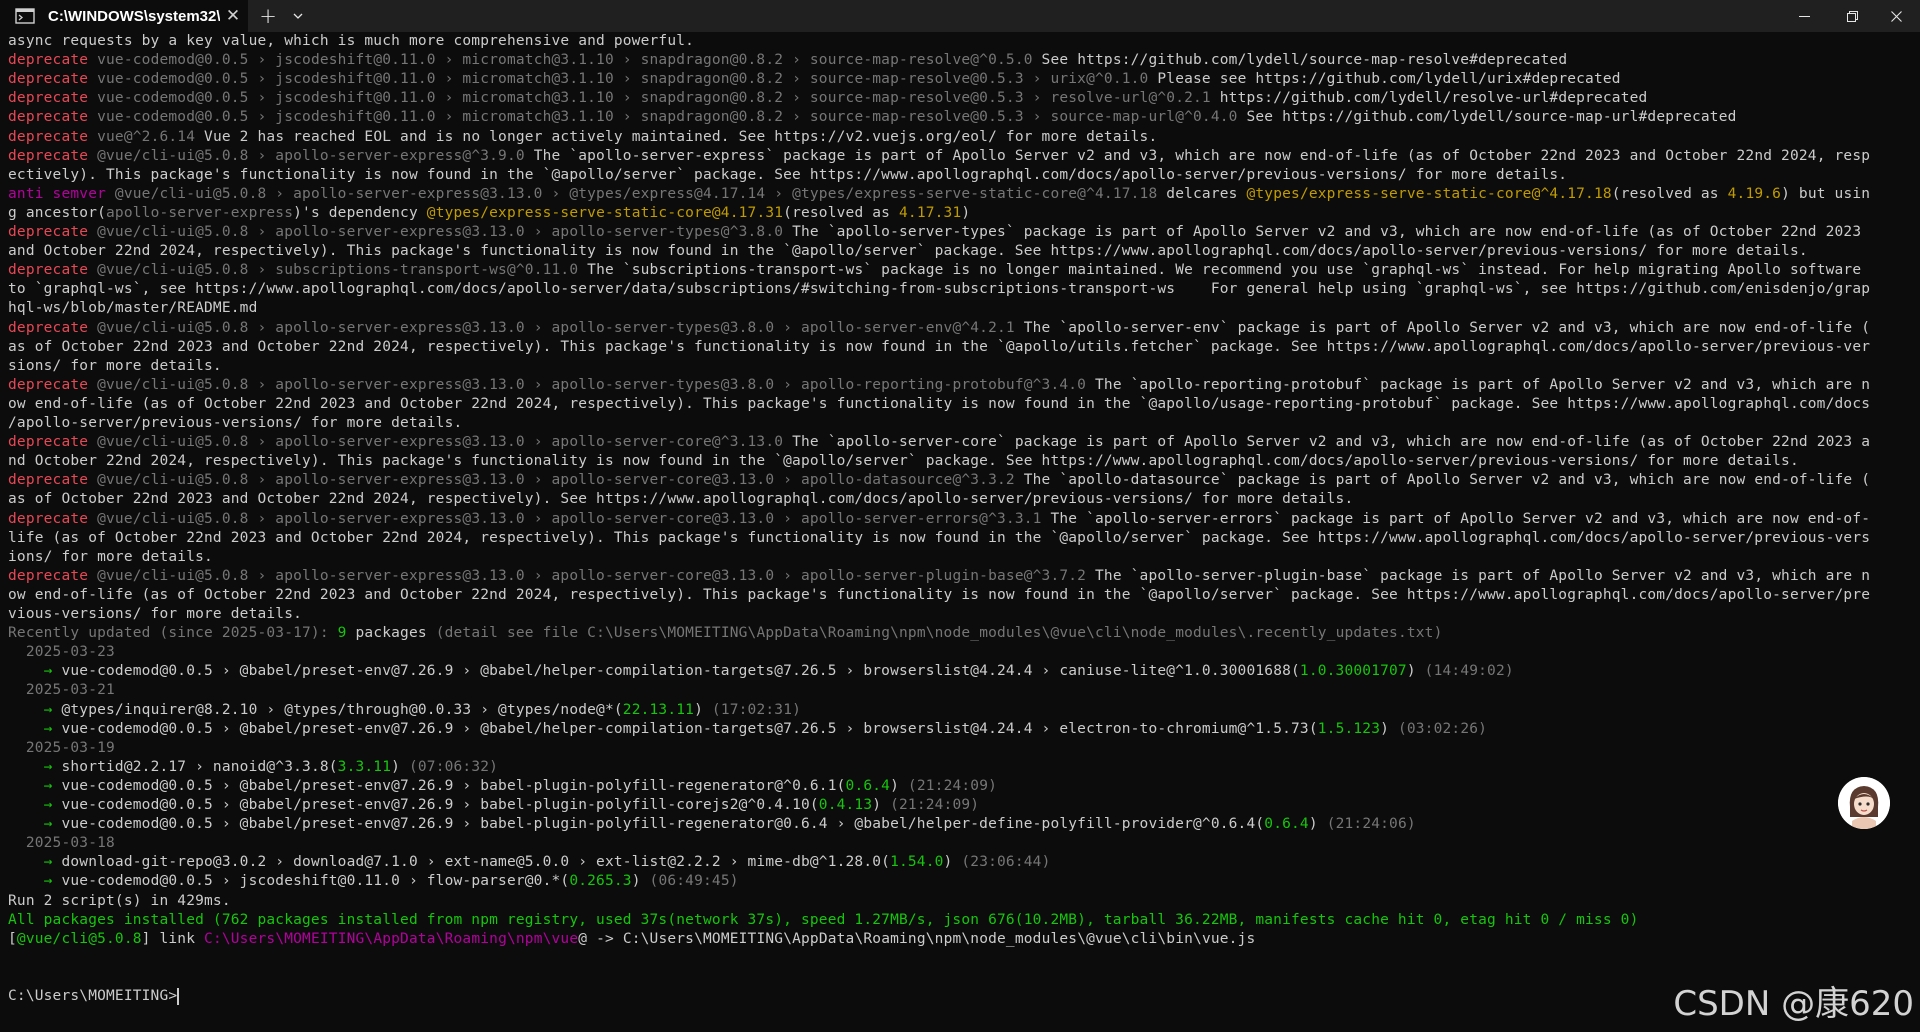 Image resolution: width=1920 pixels, height=1032 pixels. Describe the element at coordinates (600, 881) in the screenshot. I see `terminal-text: 0.265.3` at that location.